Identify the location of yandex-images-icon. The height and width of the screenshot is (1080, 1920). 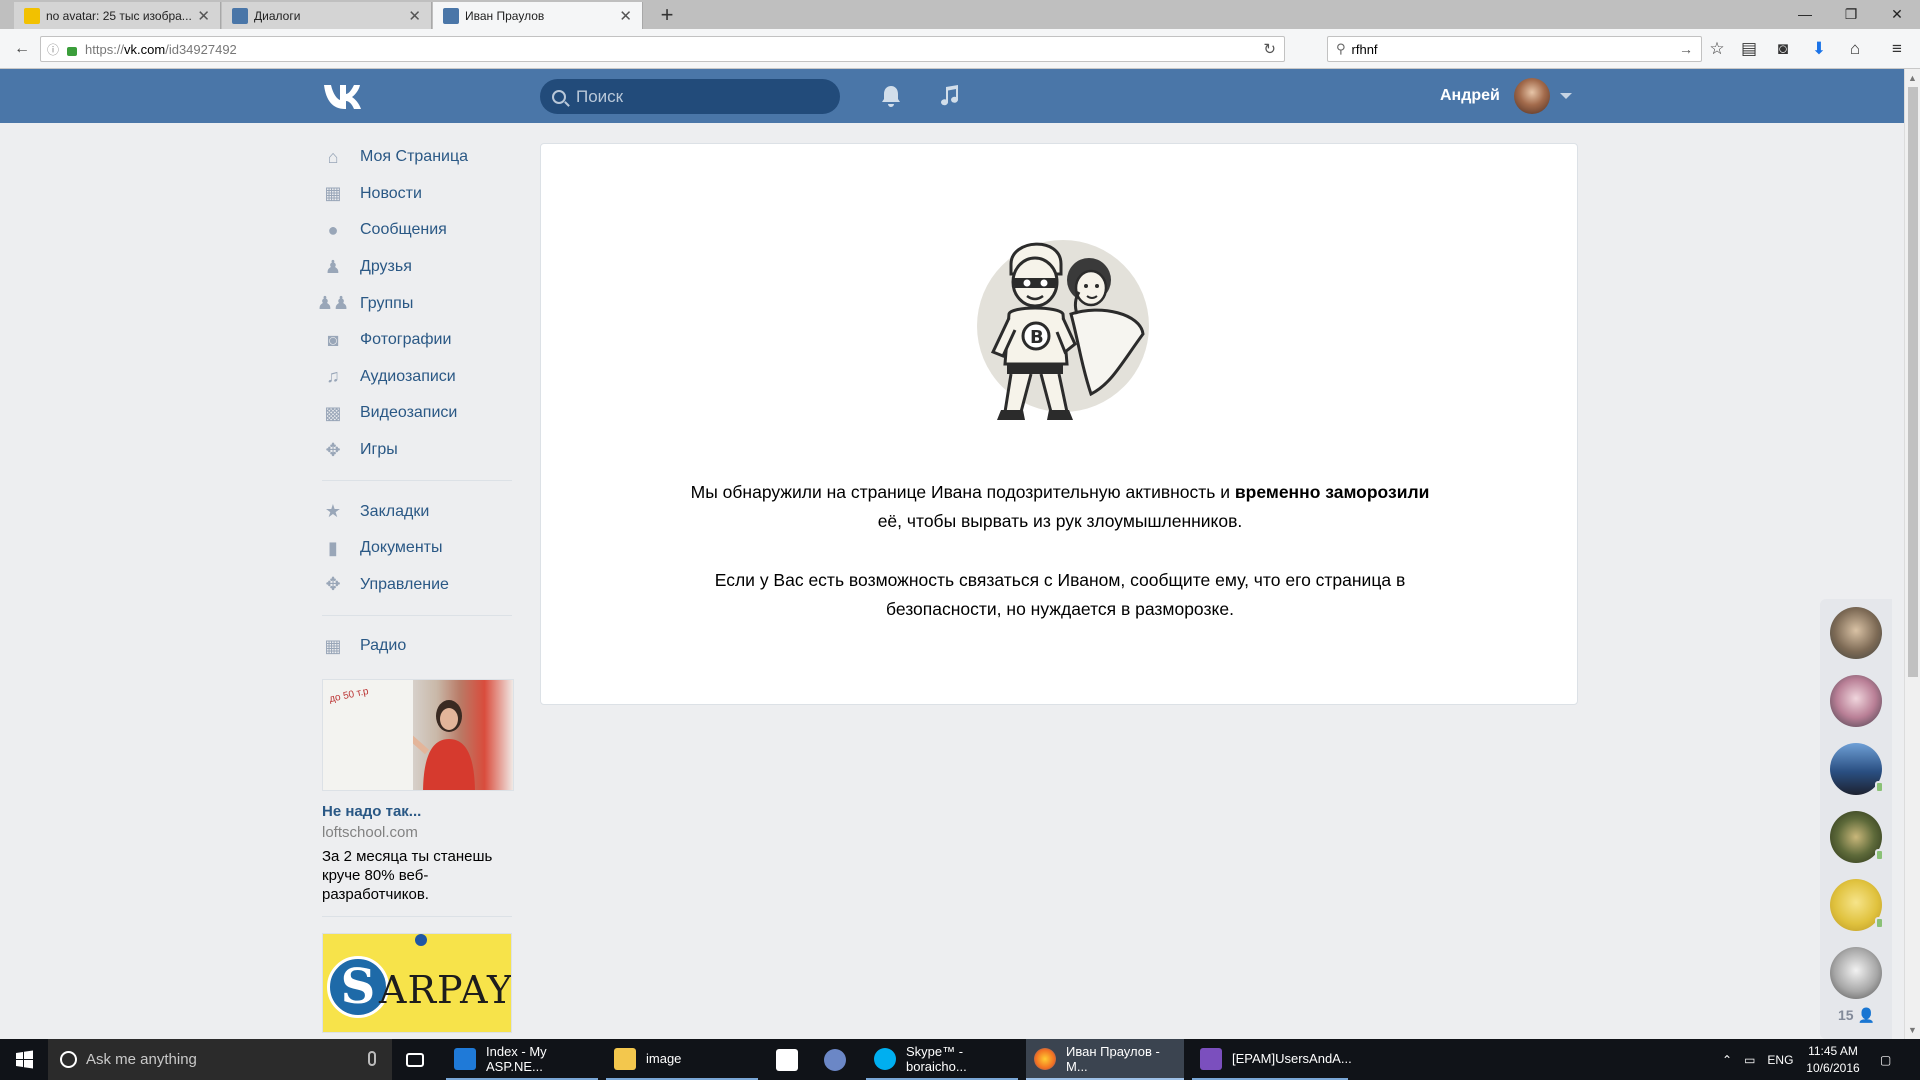
(32, 15).